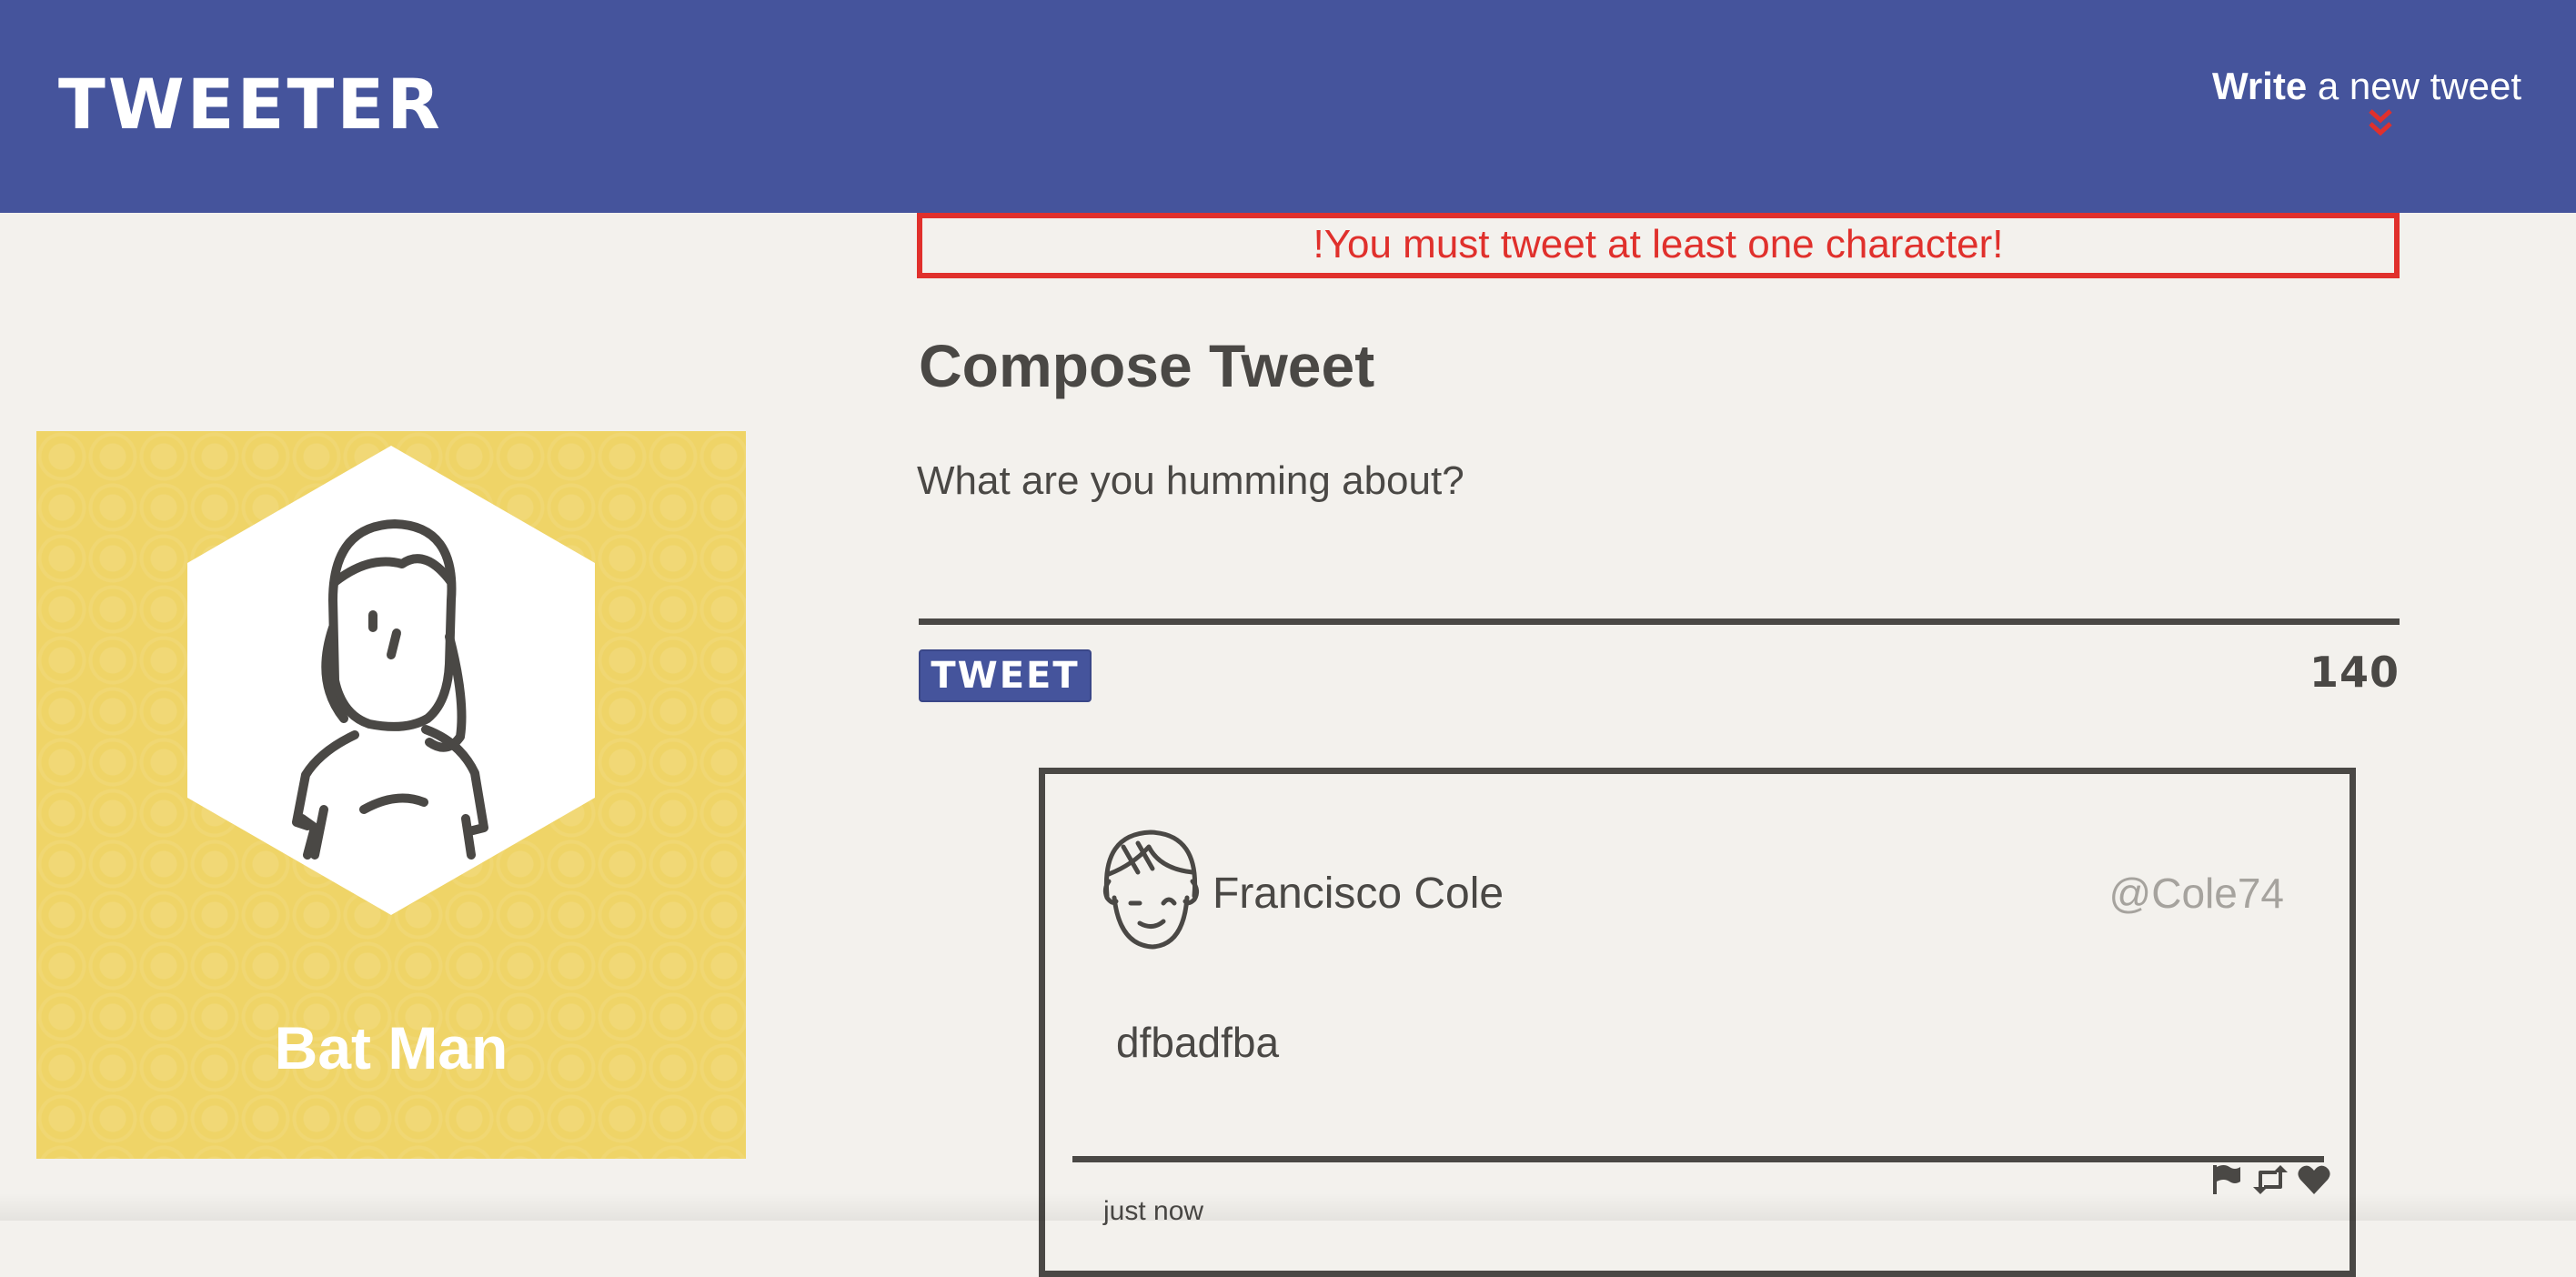 The height and width of the screenshot is (1277, 2576). What do you see at coordinates (1659, 621) in the screenshot?
I see `compose-divider` at bounding box center [1659, 621].